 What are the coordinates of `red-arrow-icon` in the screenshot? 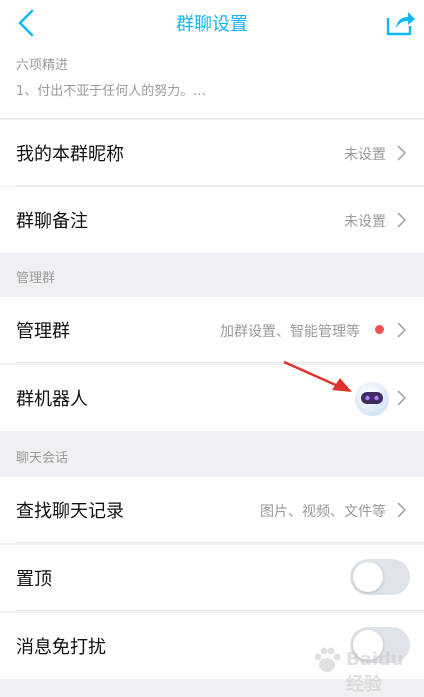 It's located at (317, 376).